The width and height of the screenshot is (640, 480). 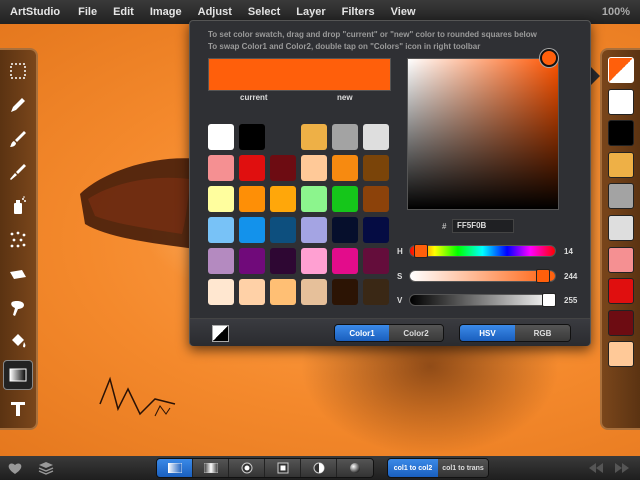 I want to click on color1-button: Color1, so click(x=362, y=333).